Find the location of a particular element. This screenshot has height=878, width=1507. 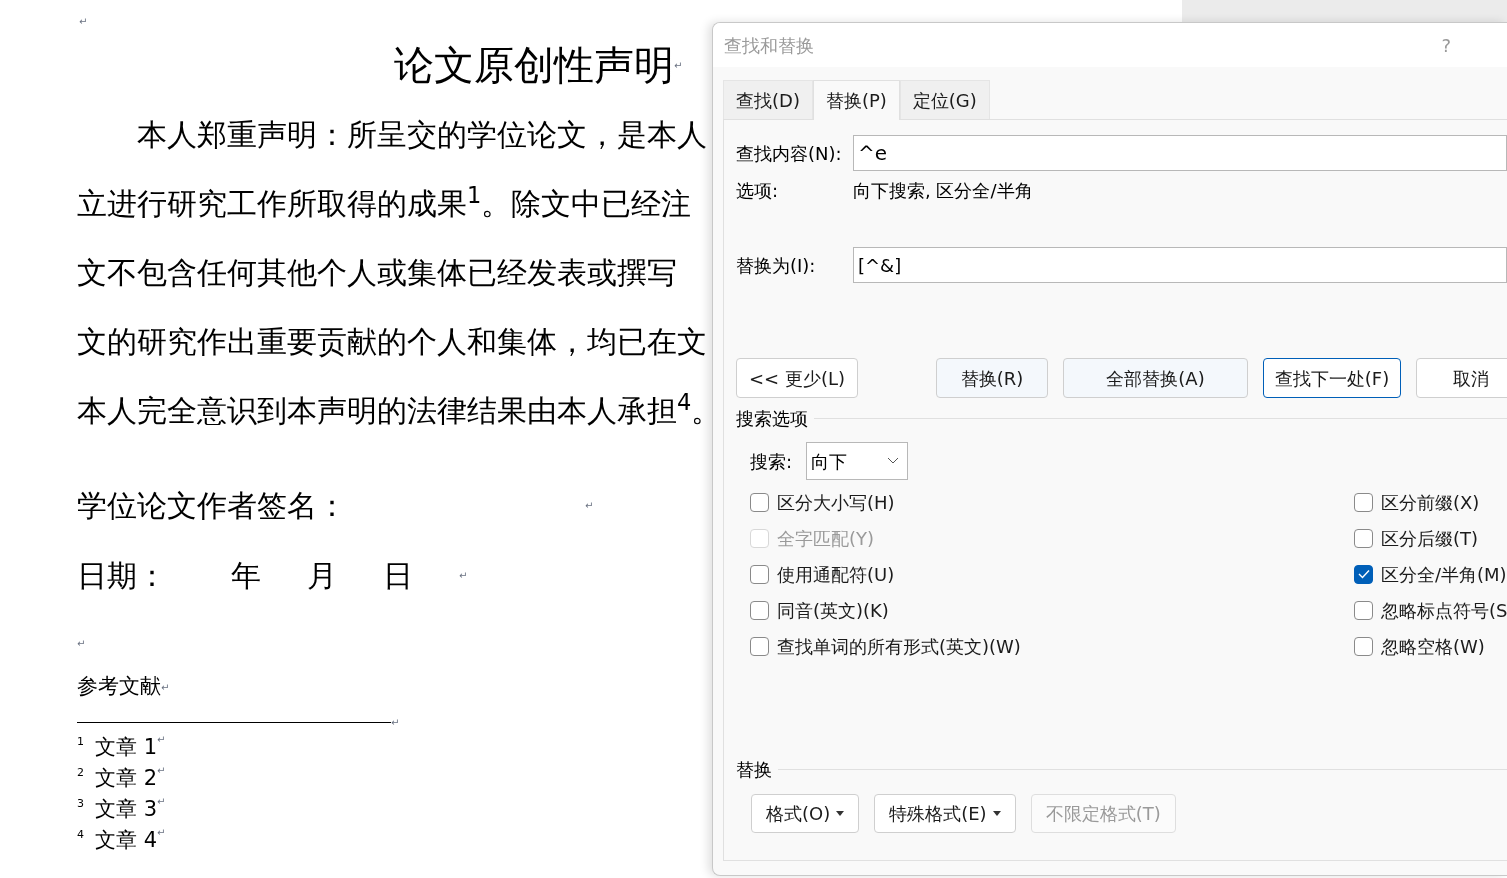

checkbox-label: 区分后缀(T) is located at coordinates (1430, 538).